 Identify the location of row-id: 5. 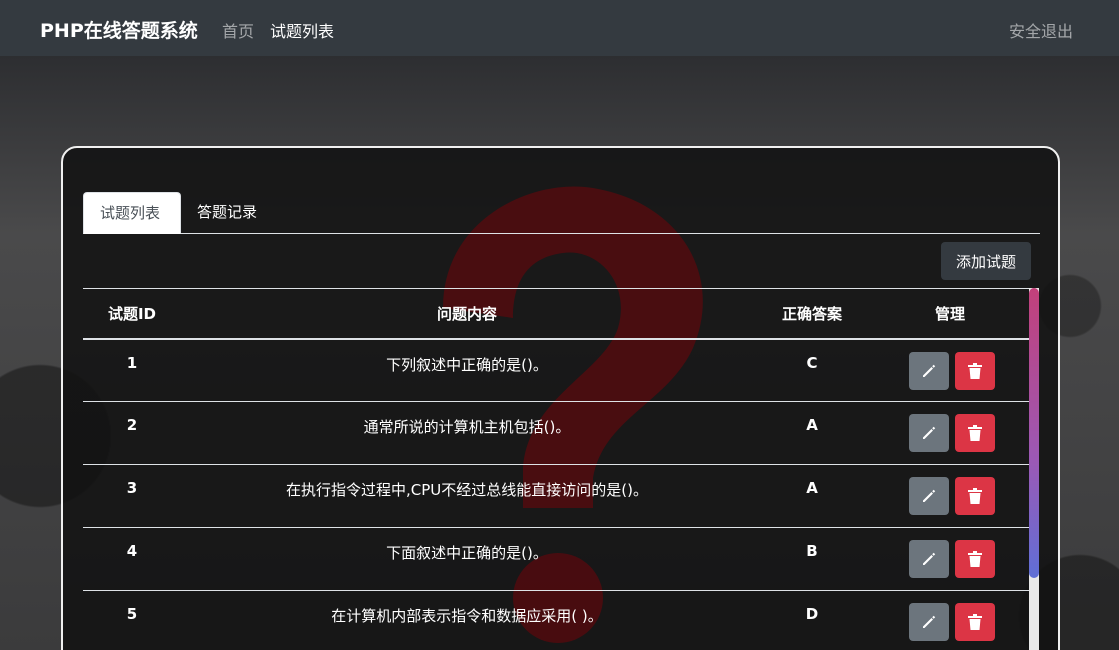
(132, 620).